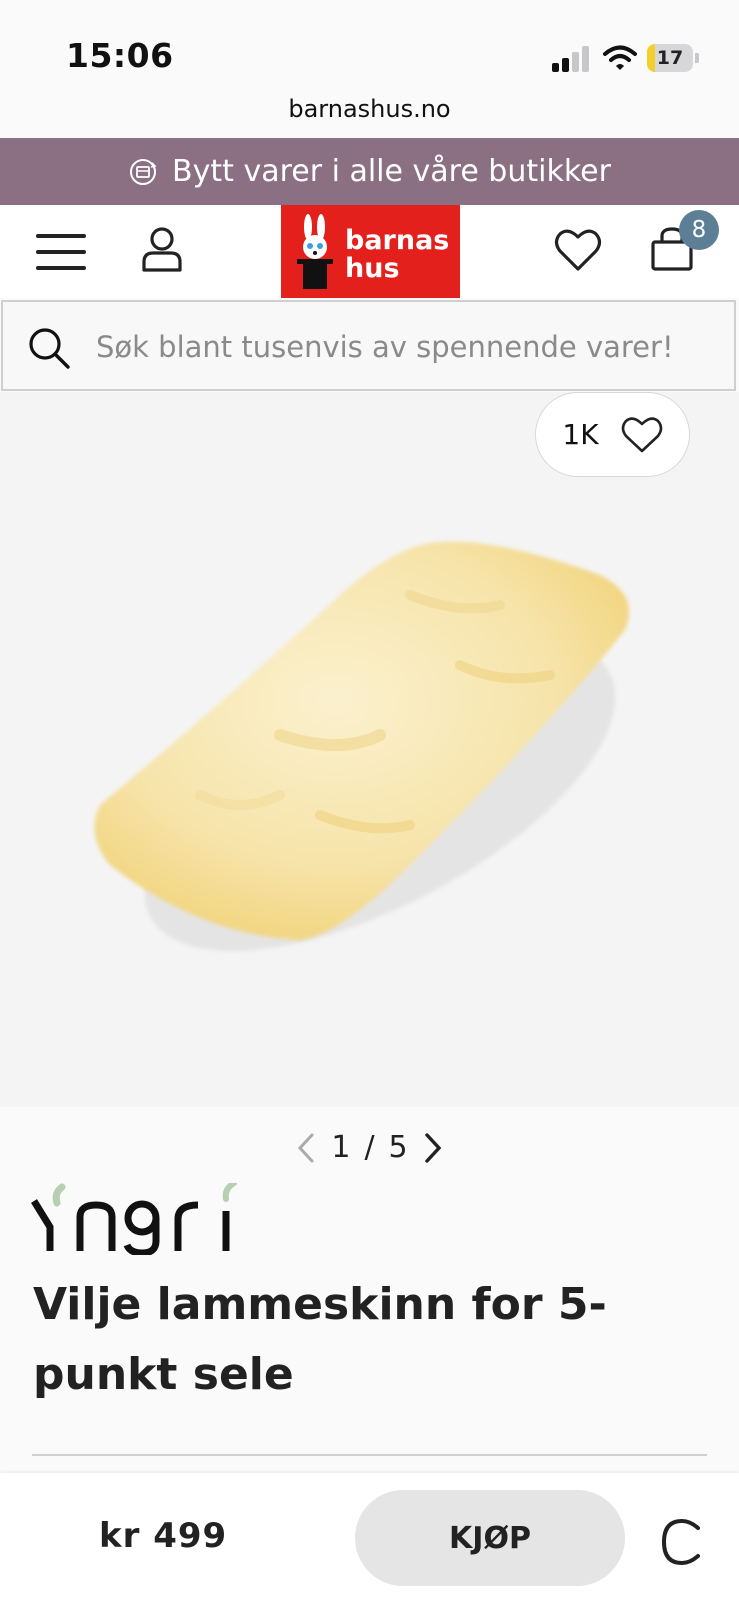 The height and width of the screenshot is (1600, 739). What do you see at coordinates (61, 252) in the screenshot?
I see `hamburger-menu-icon` at bounding box center [61, 252].